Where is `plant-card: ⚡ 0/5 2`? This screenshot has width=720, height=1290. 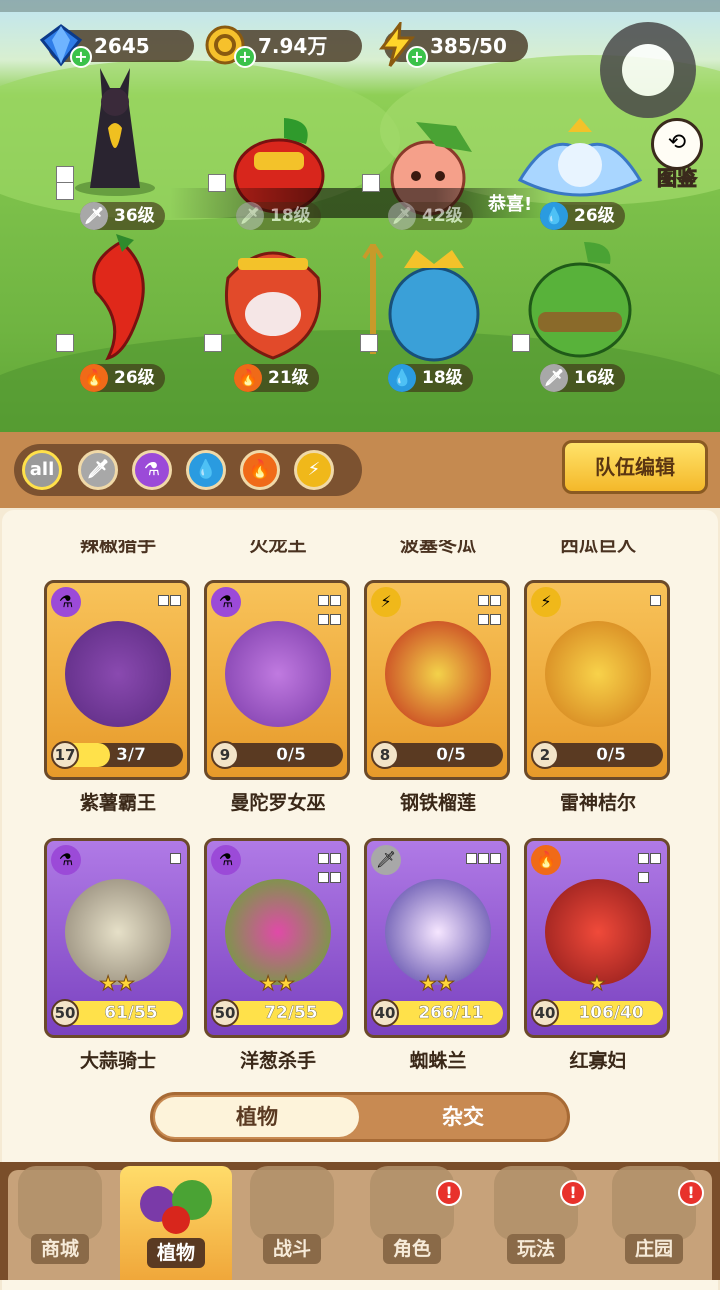
plant-card: ⚡ 0/5 2 is located at coordinates (597, 680).